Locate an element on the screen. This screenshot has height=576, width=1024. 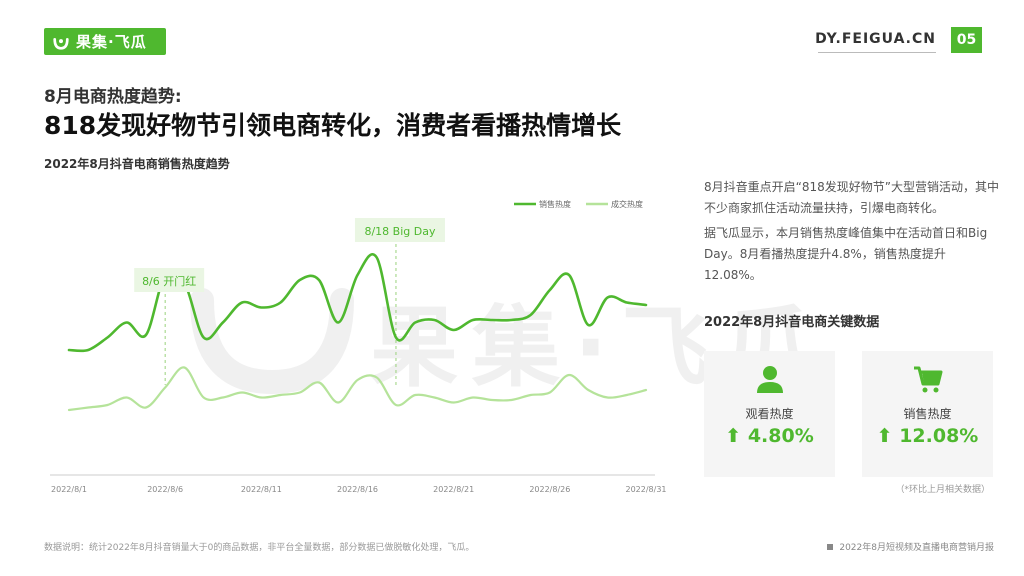
kpi-label: 观看热度 is located at coordinates (769, 414).